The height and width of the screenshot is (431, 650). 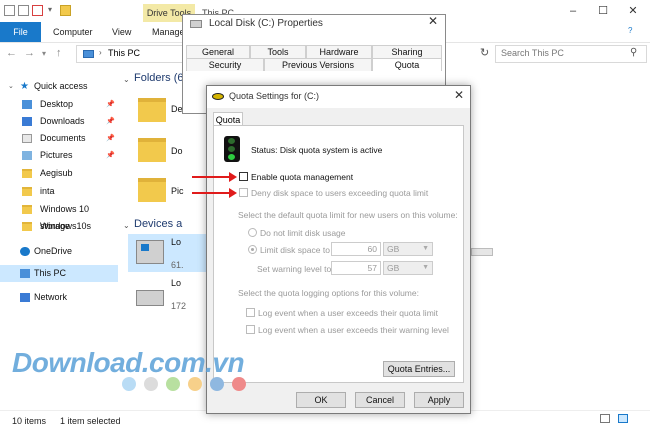 What do you see at coordinates (11, 86) in the screenshot?
I see `chevron-down-icon: ⌄` at bounding box center [11, 86].